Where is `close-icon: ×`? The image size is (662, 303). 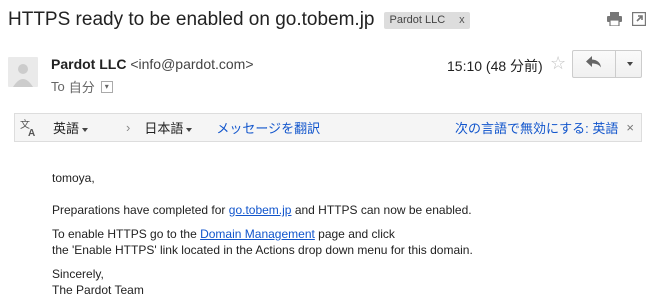
close-icon: × is located at coordinates (630, 127).